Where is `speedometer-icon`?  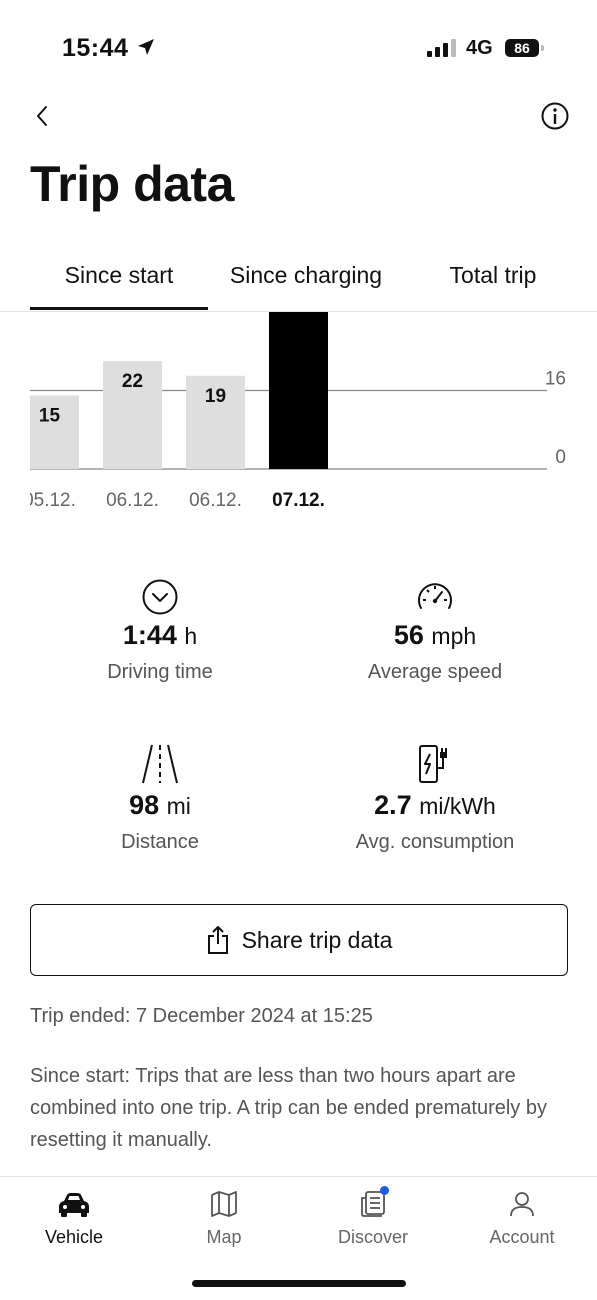
speedometer-icon is located at coordinates (435, 596).